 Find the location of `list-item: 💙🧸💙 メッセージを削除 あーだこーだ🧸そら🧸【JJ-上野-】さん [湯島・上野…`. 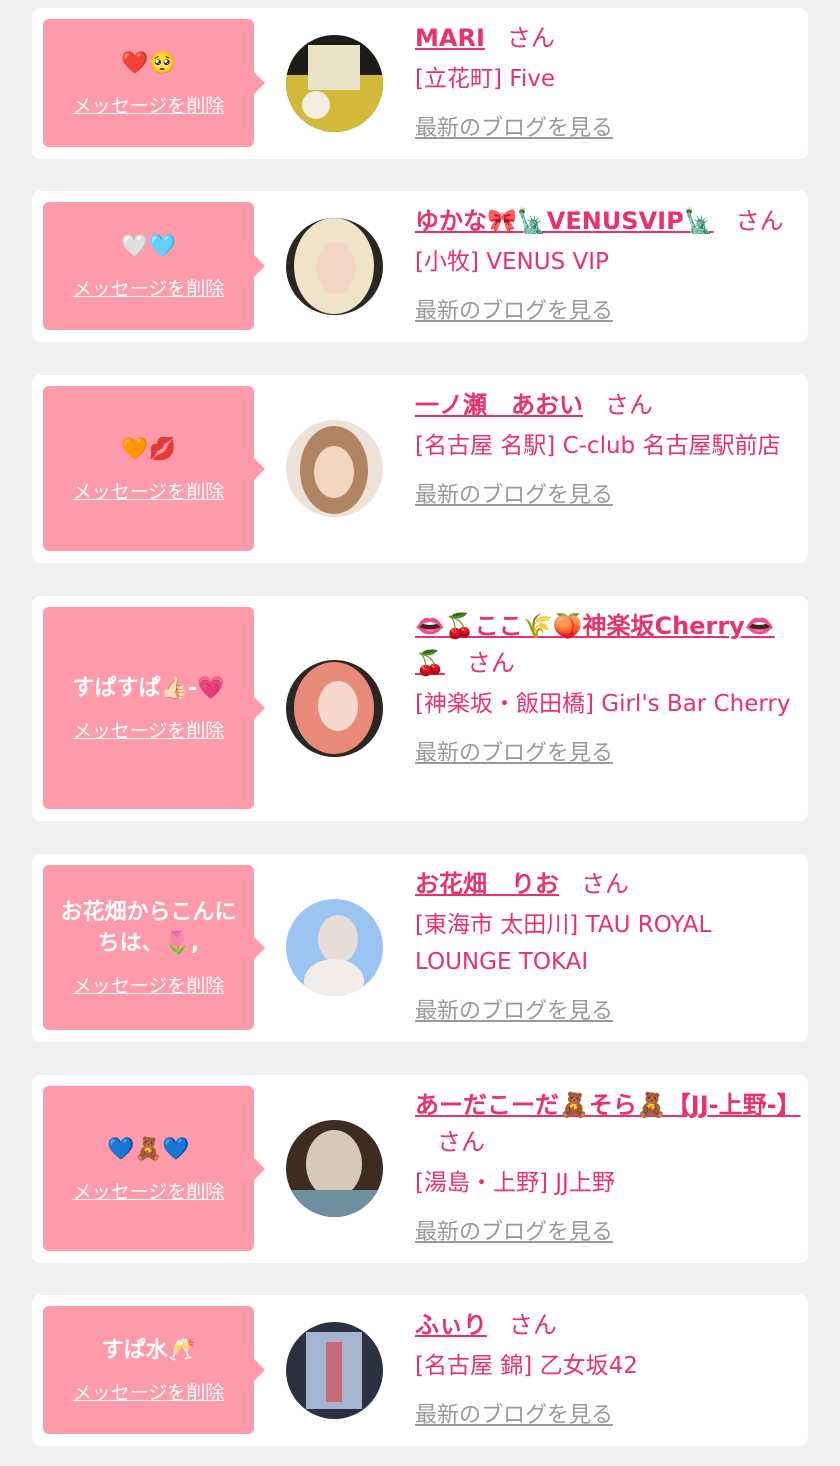

list-item: 💙🧸💙 メッセージを削除 あーだこーだ🧸そら🧸【JJ-上野-】さん [湯島・上野… is located at coordinates (420, 1169).